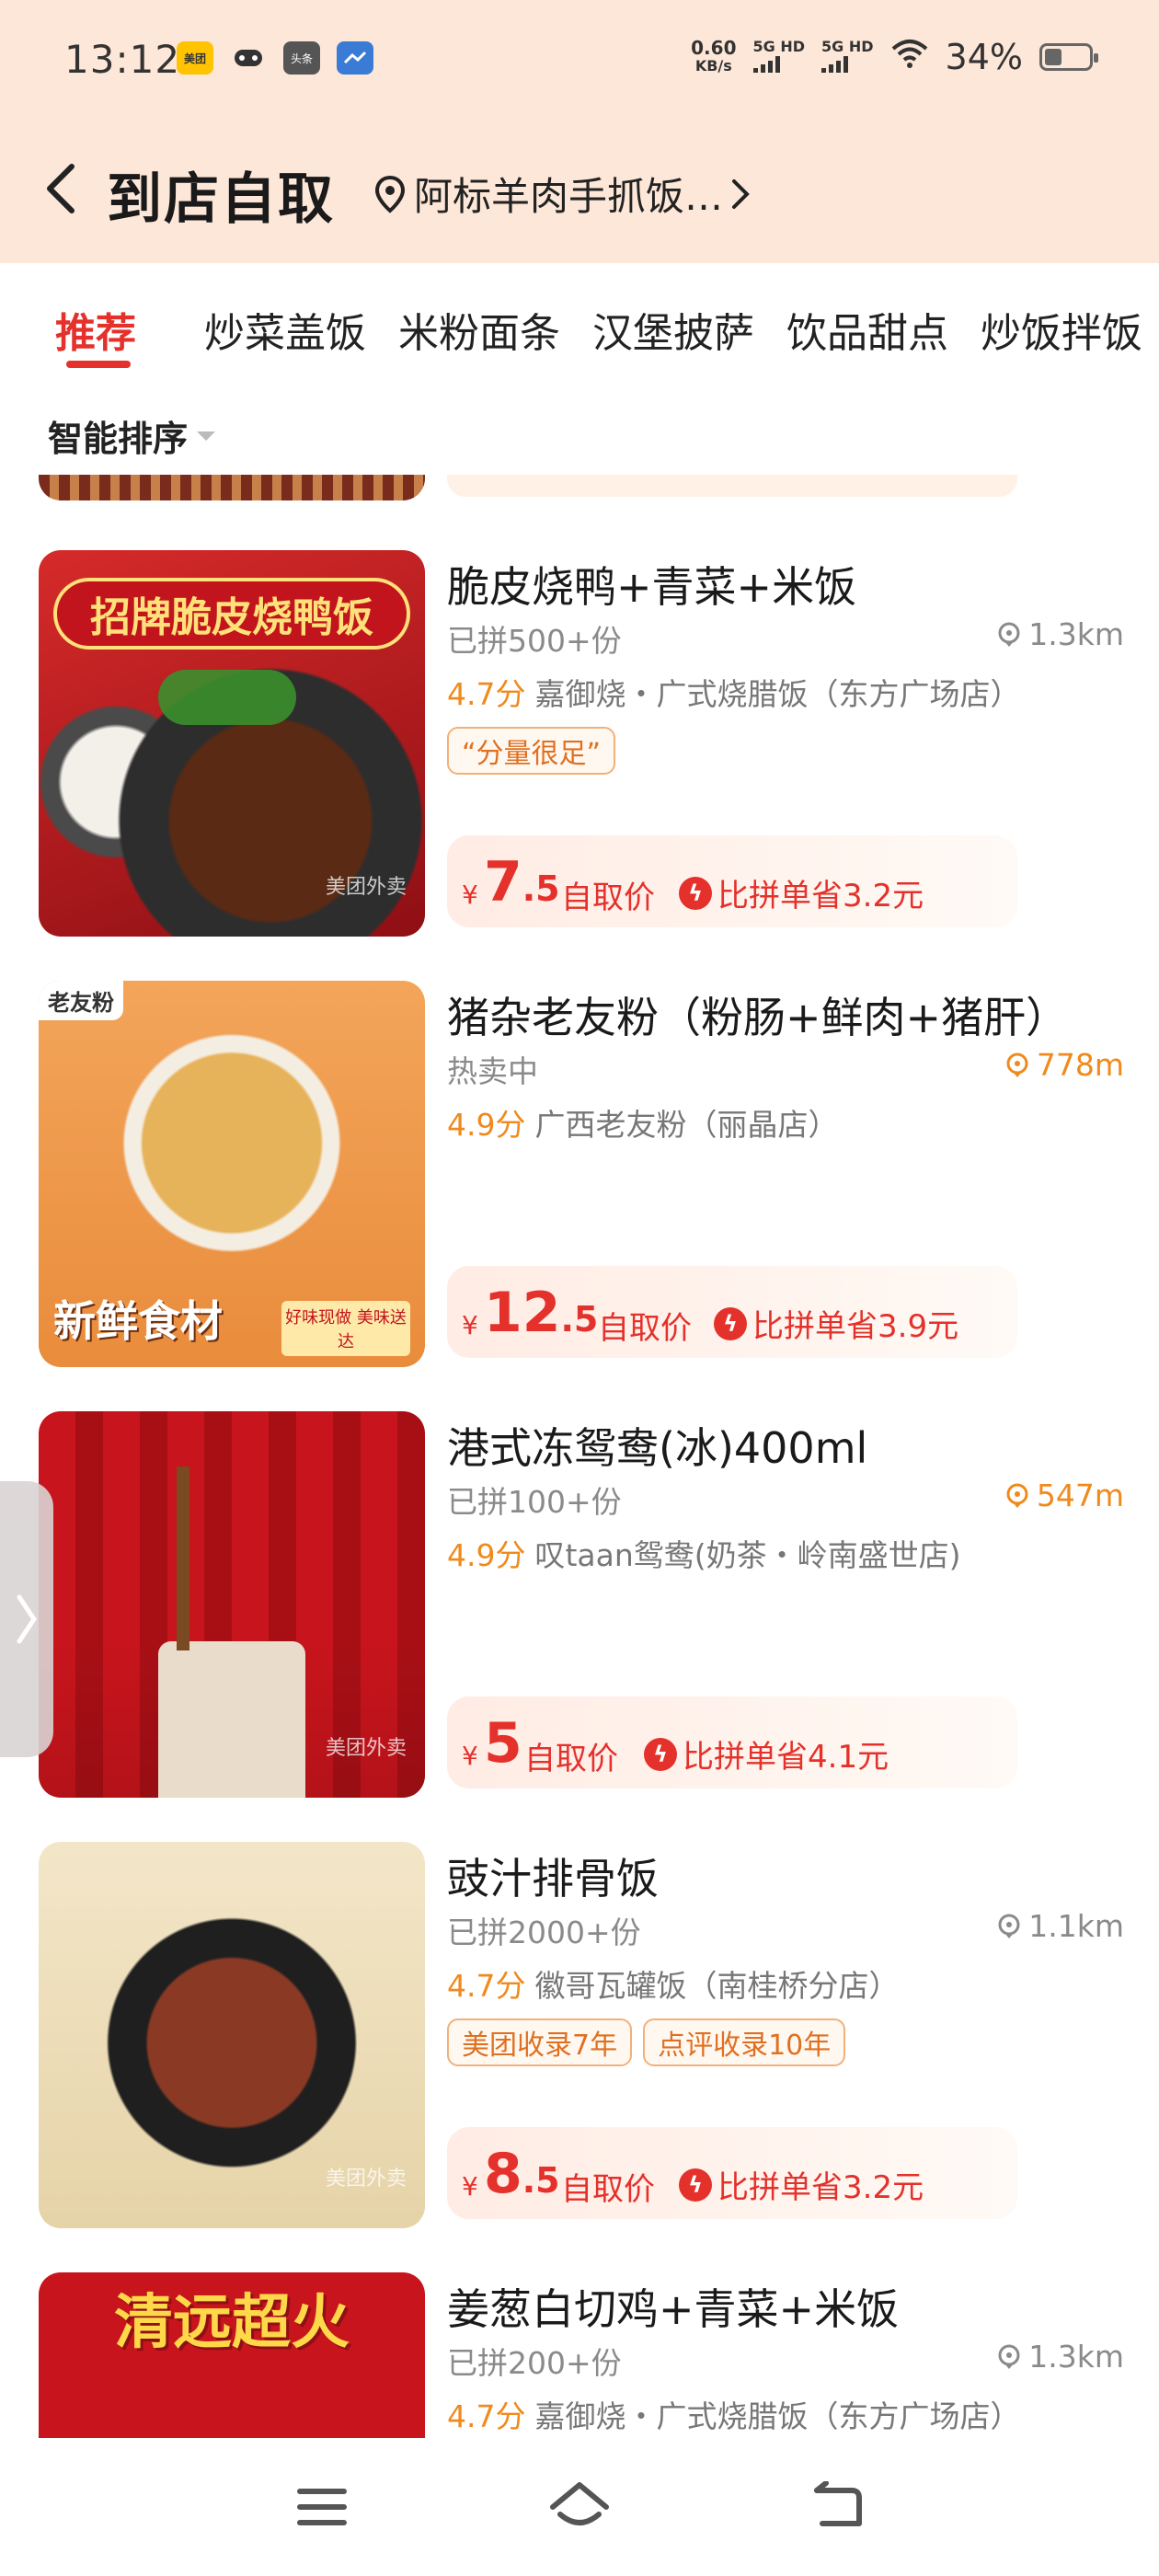 This screenshot has width=1159, height=2576. I want to click on item-price: 7.5, so click(522, 882).